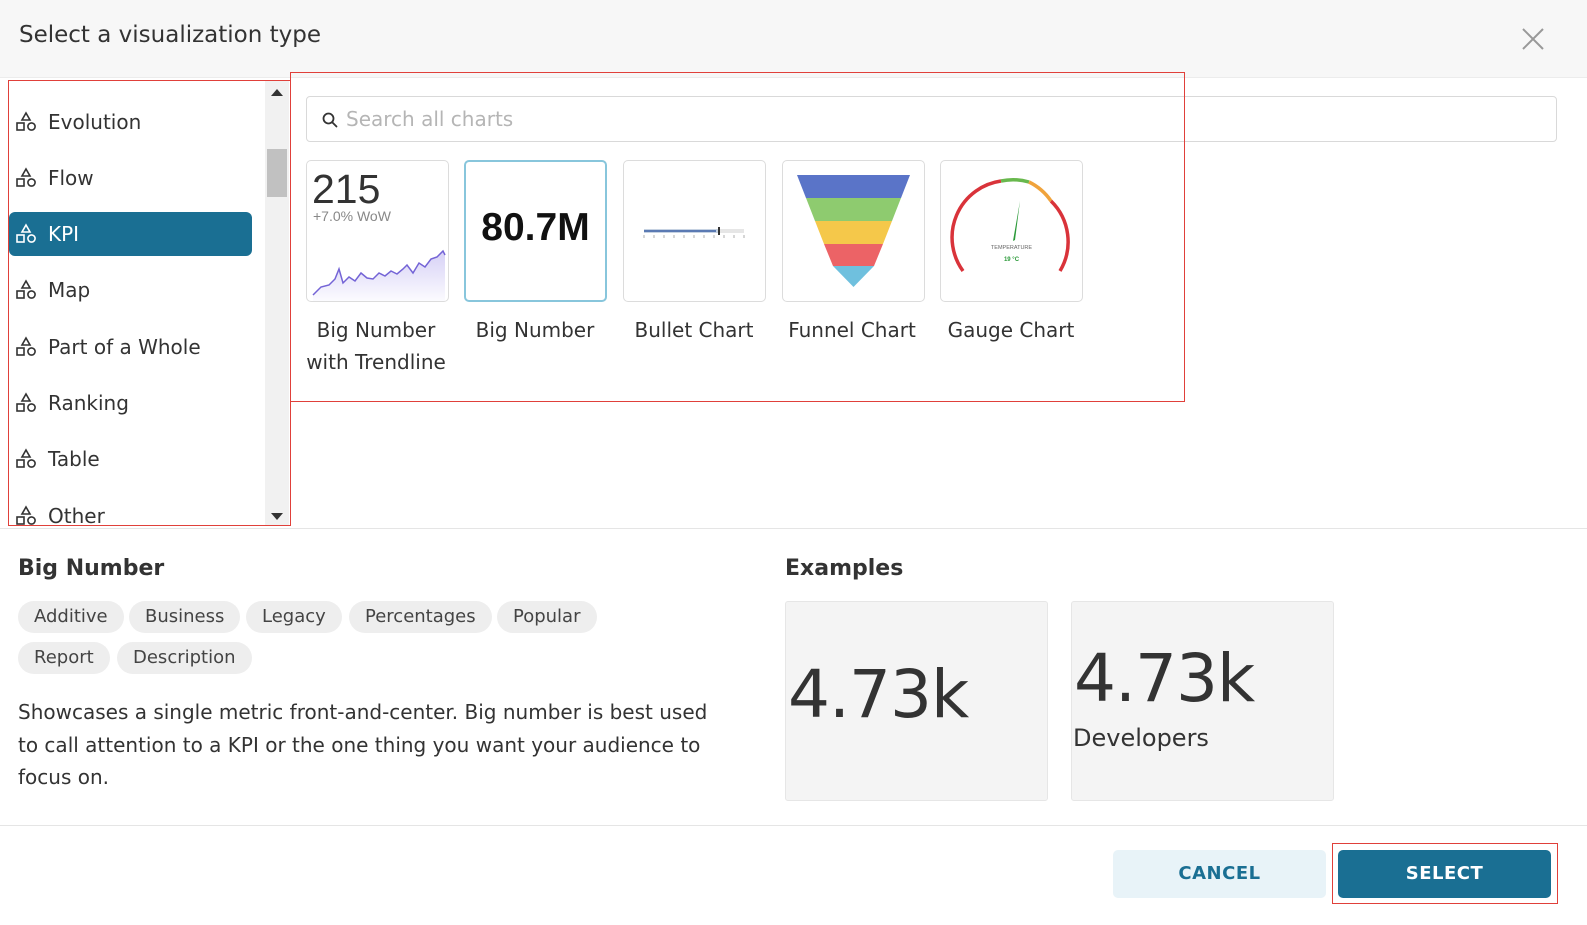 The image size is (1587, 925). Describe the element at coordinates (277, 92) in the screenshot. I see `scroll-up-arrow-icon` at that location.